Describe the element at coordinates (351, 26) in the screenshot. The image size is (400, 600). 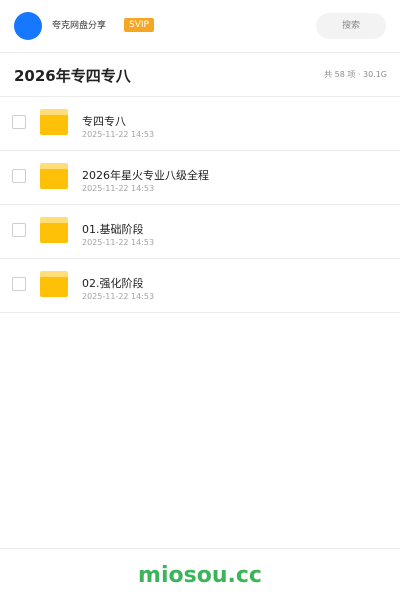
I see `search-input` at that location.